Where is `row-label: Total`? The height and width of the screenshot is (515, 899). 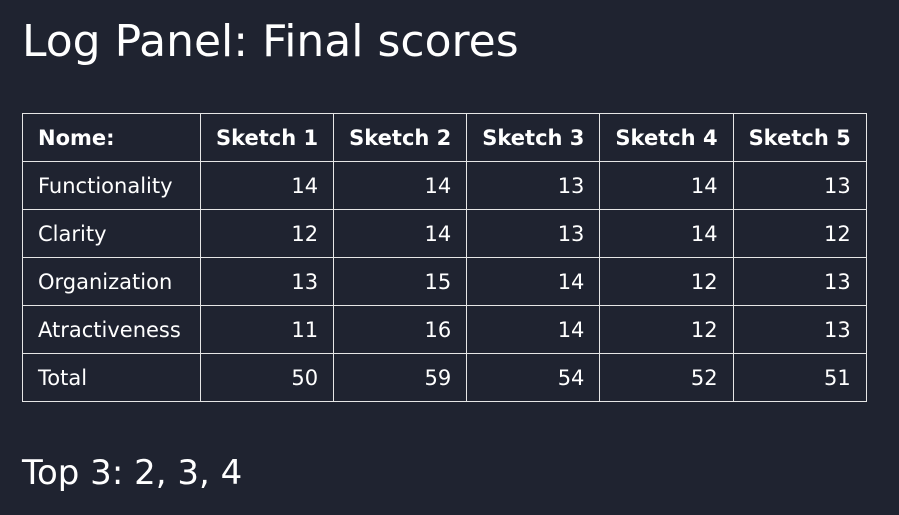 row-label: Total is located at coordinates (111, 377).